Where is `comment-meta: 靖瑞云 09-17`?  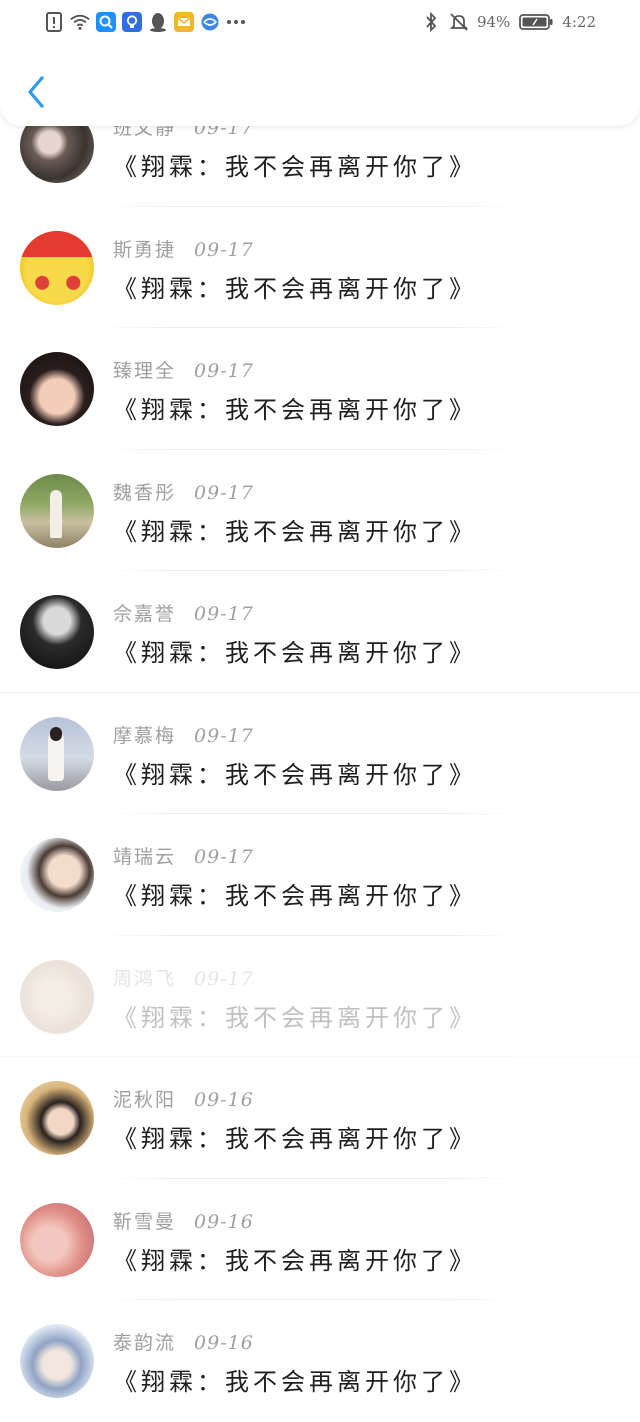
comment-meta: 靖瑞云 09-17 is located at coordinates (183, 855).